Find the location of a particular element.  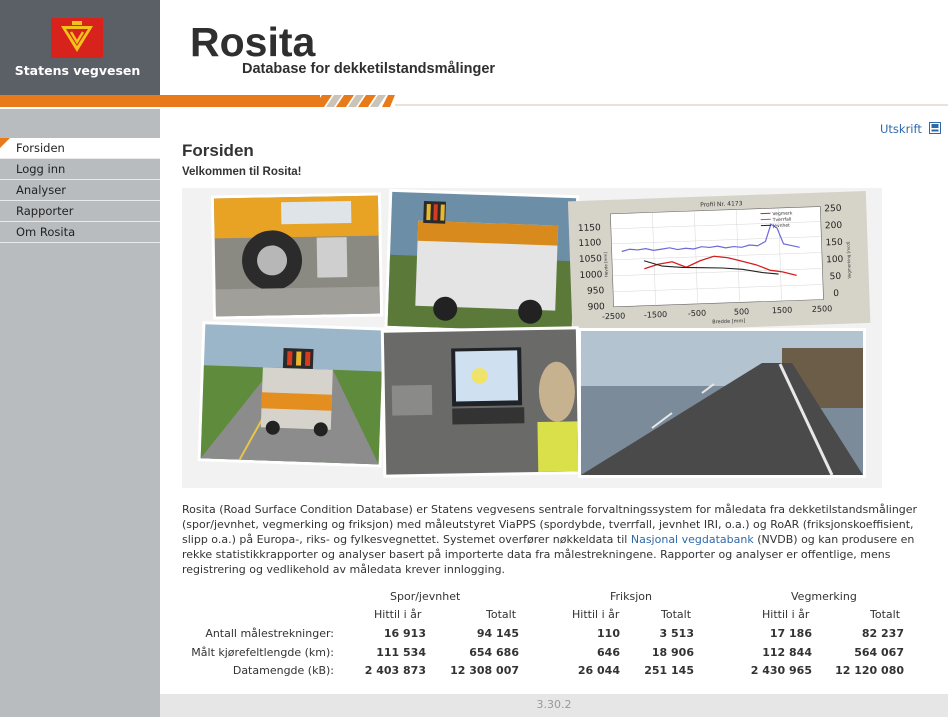

nvdb-link: Nasjonal vegdatabank is located at coordinates (692, 539).